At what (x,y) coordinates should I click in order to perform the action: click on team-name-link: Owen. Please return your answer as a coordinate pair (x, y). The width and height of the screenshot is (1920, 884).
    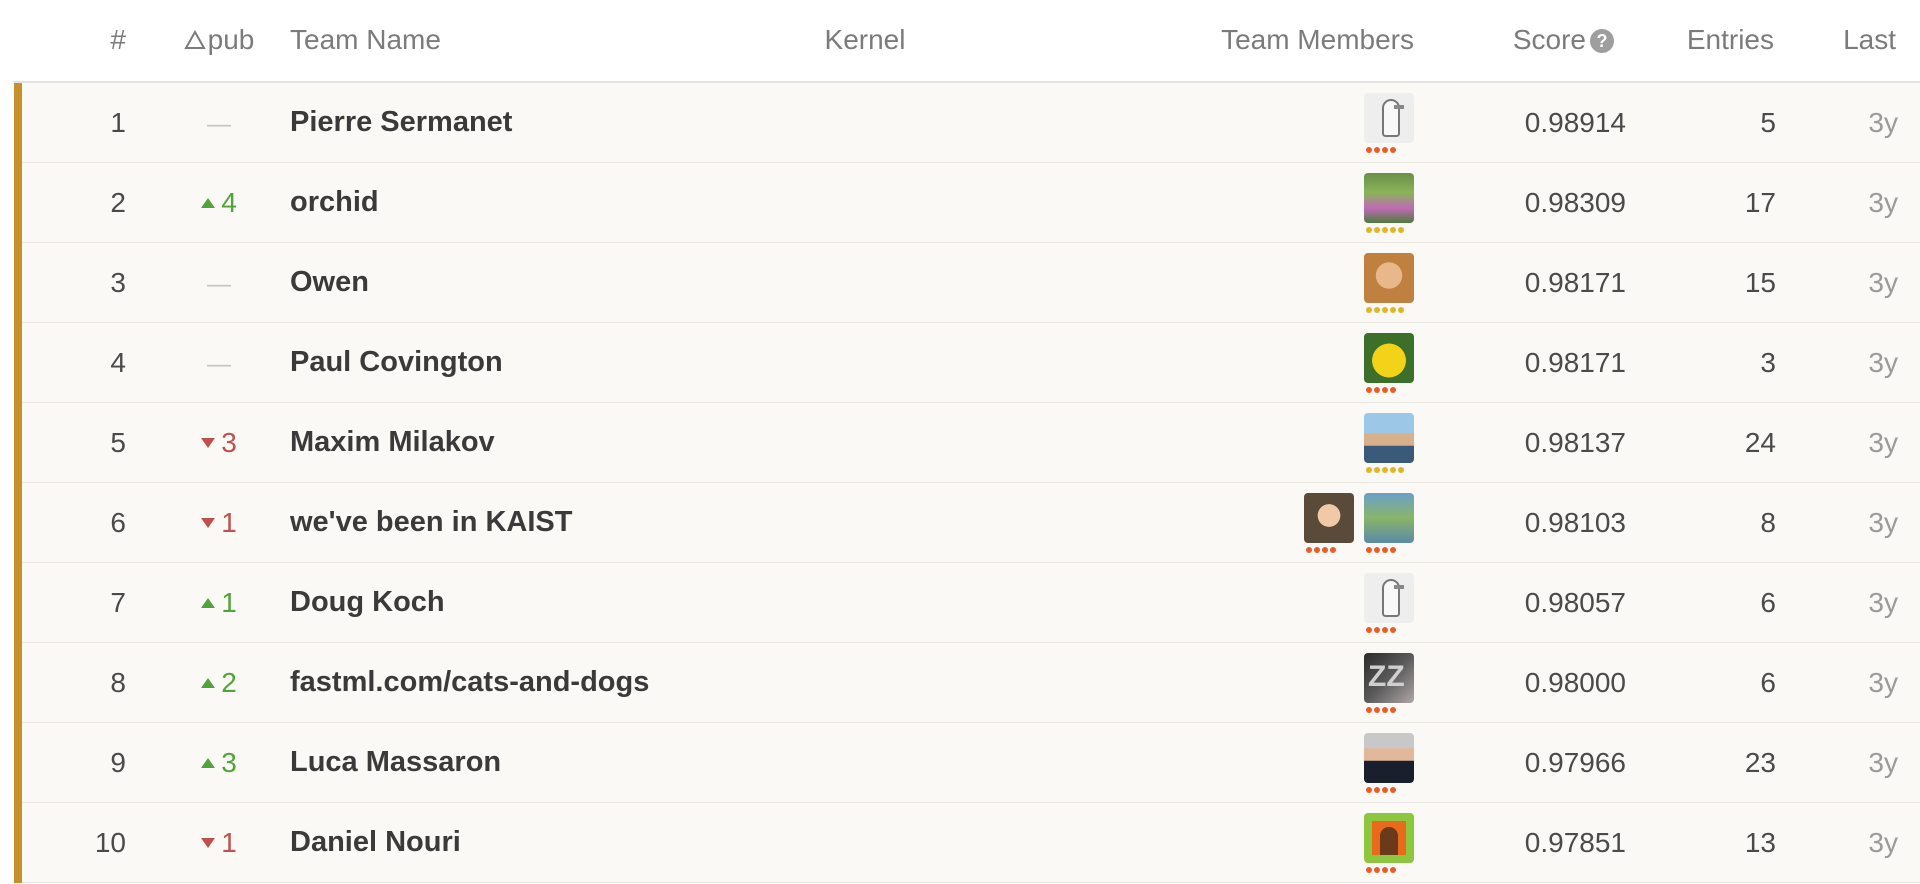
    Looking at the image, I should click on (329, 282).